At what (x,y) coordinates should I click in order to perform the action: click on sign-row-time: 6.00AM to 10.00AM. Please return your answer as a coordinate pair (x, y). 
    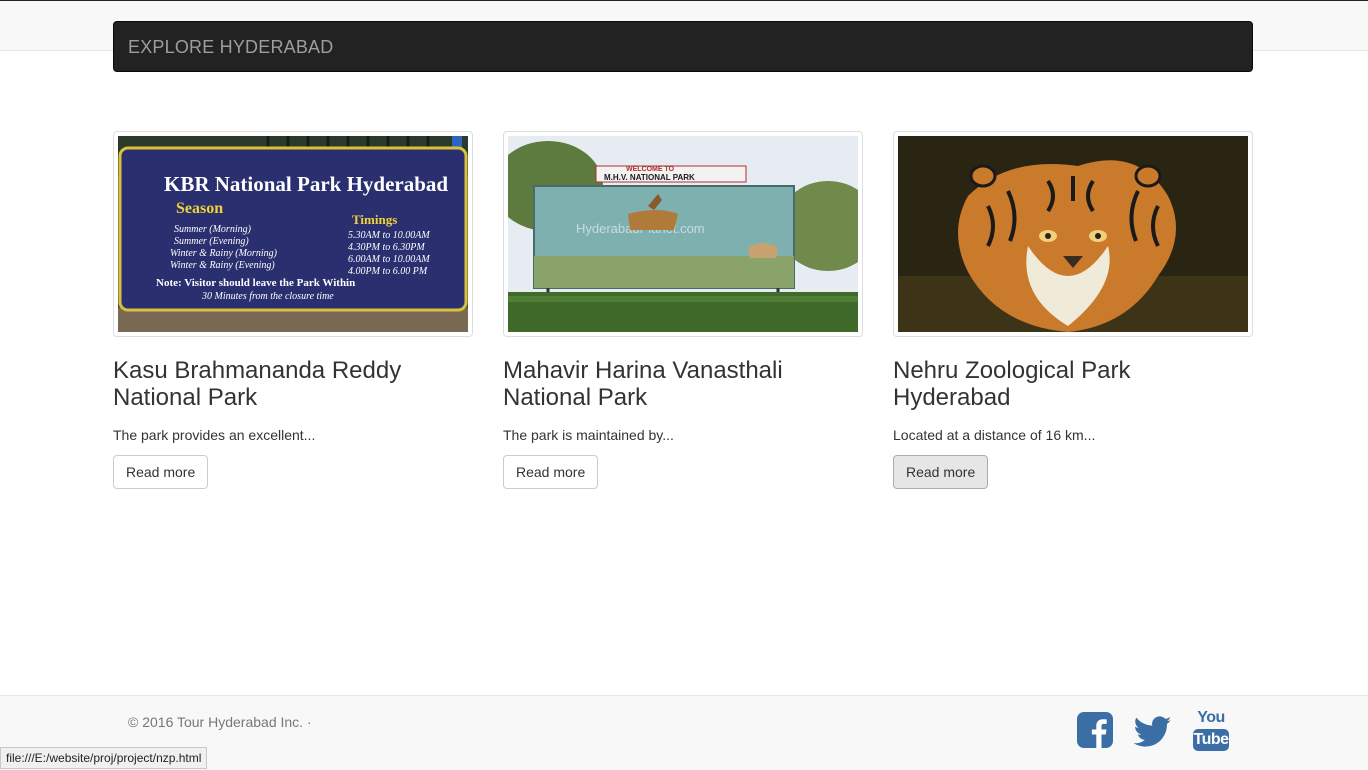
    Looking at the image, I should click on (389, 259).